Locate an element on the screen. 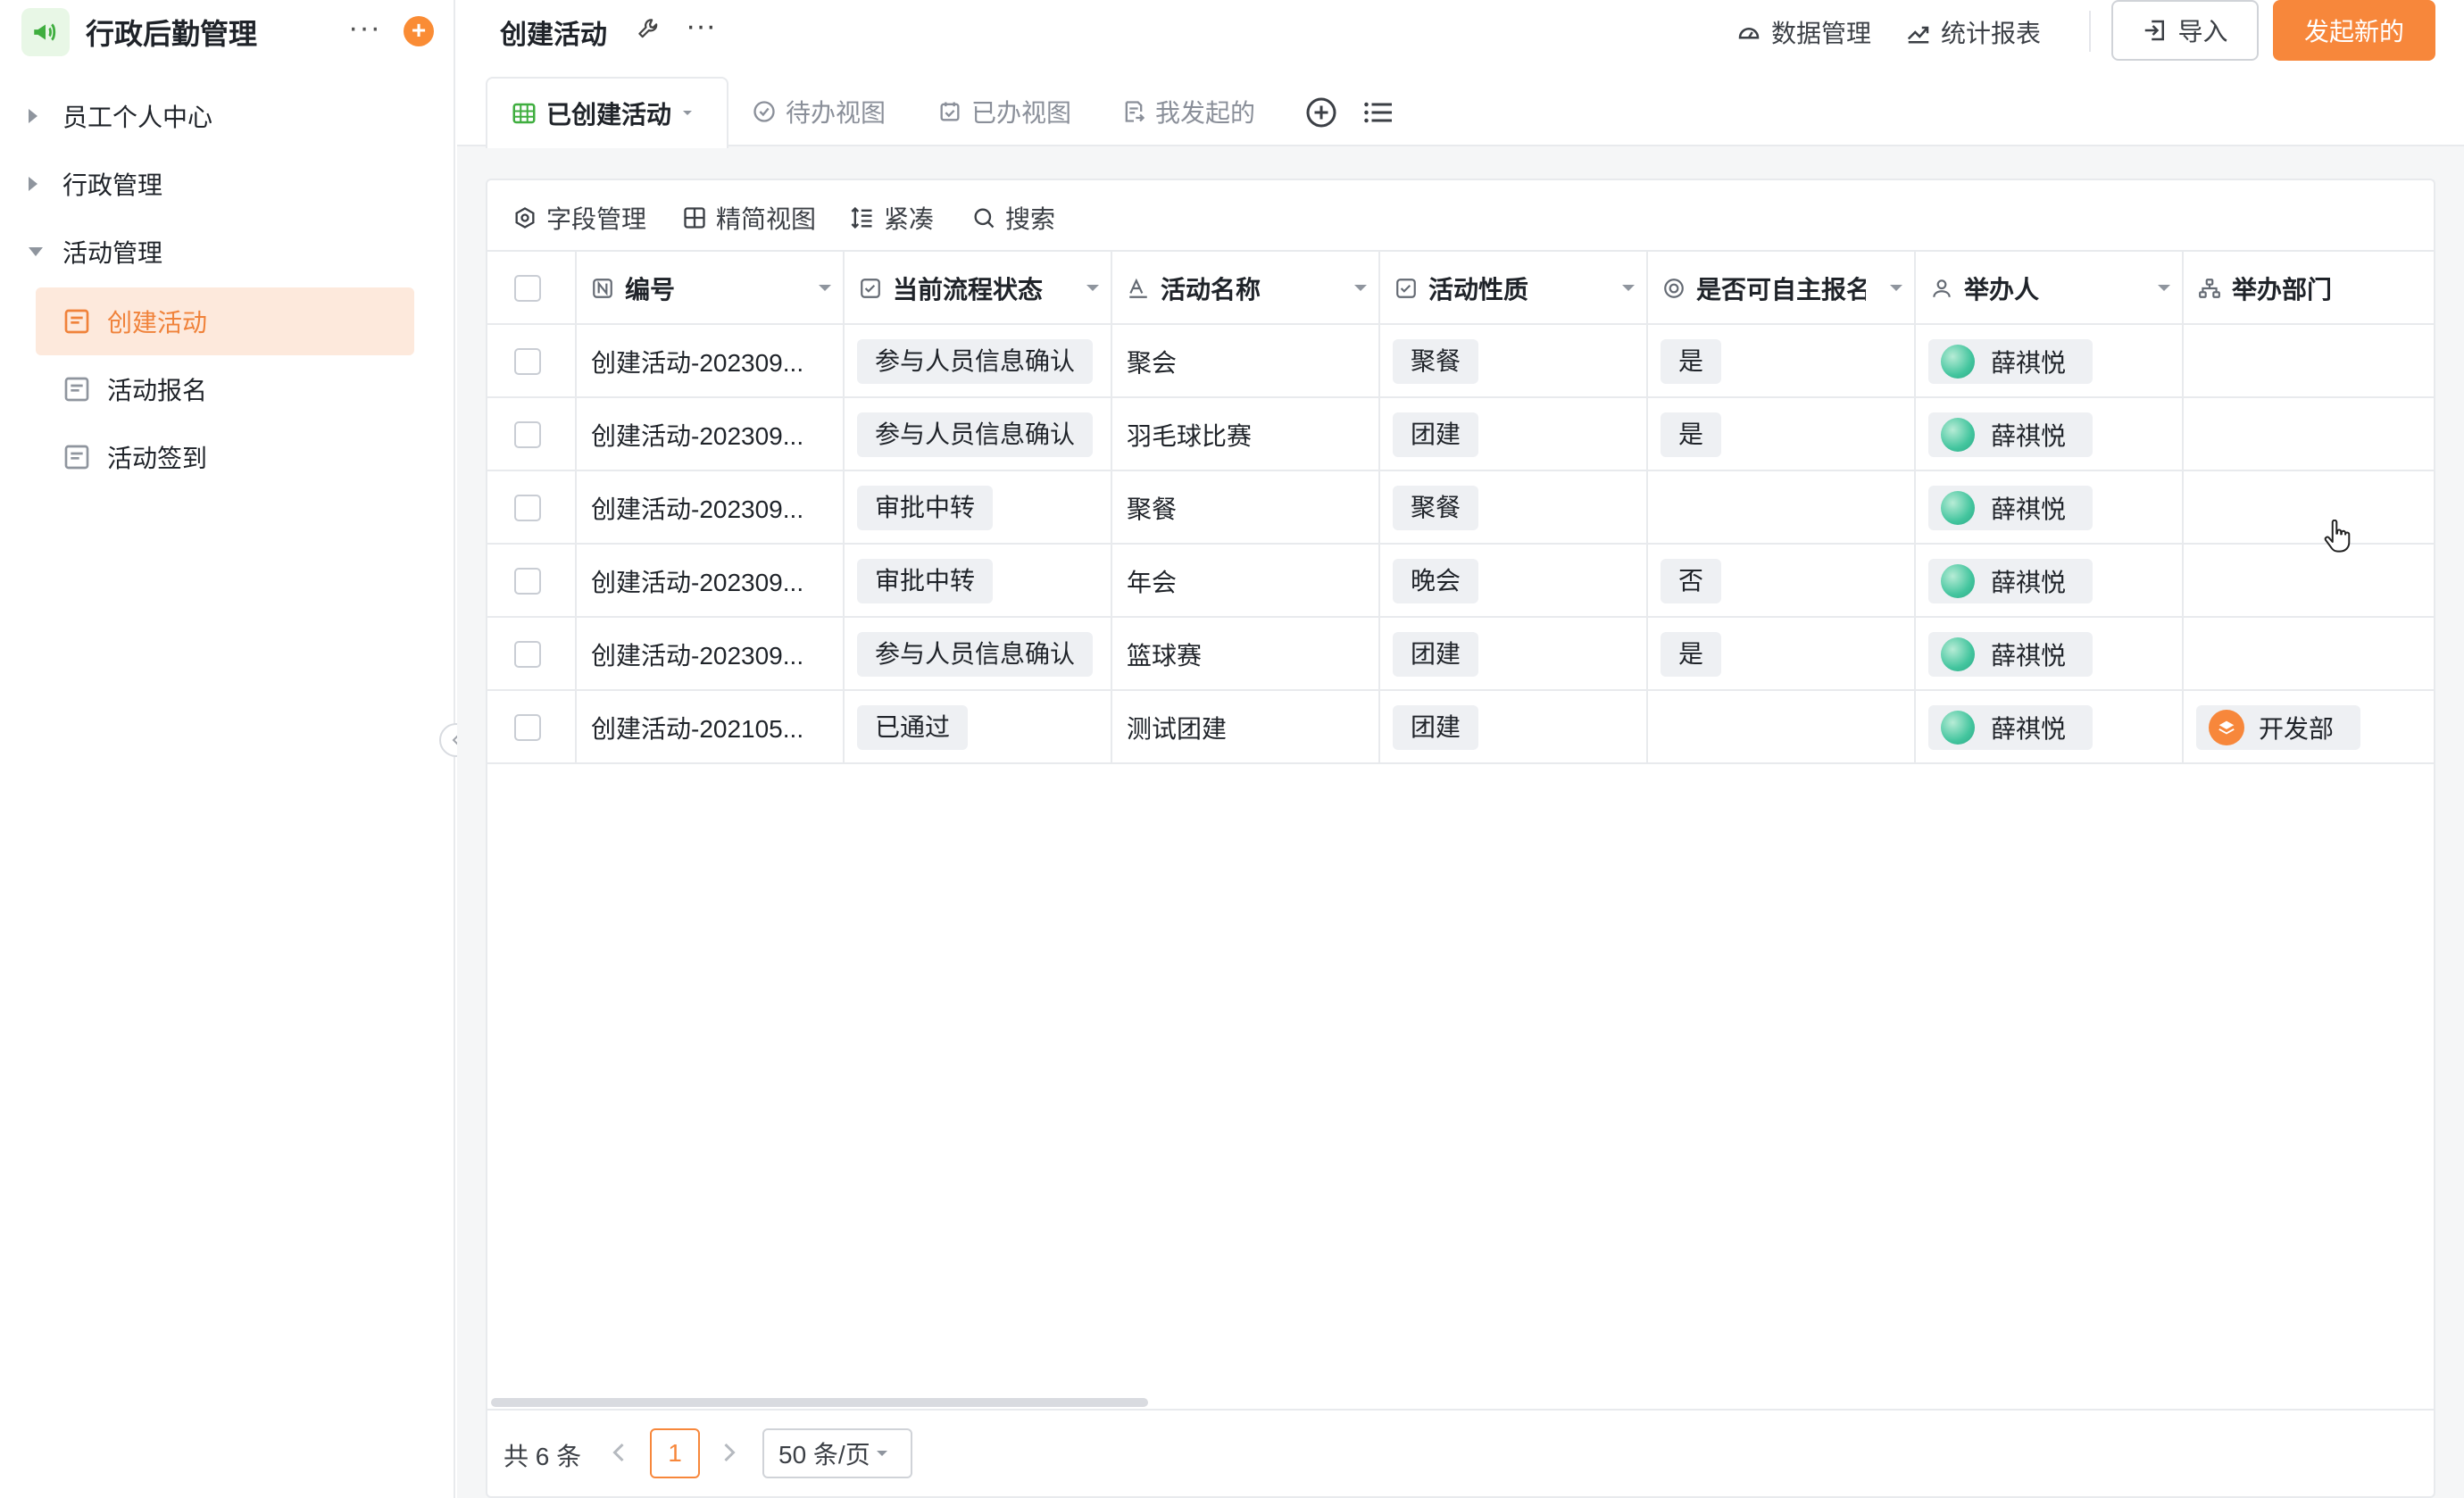 This screenshot has height=1498, width=2464. tab-label: 已办视图 is located at coordinates (1021, 113).